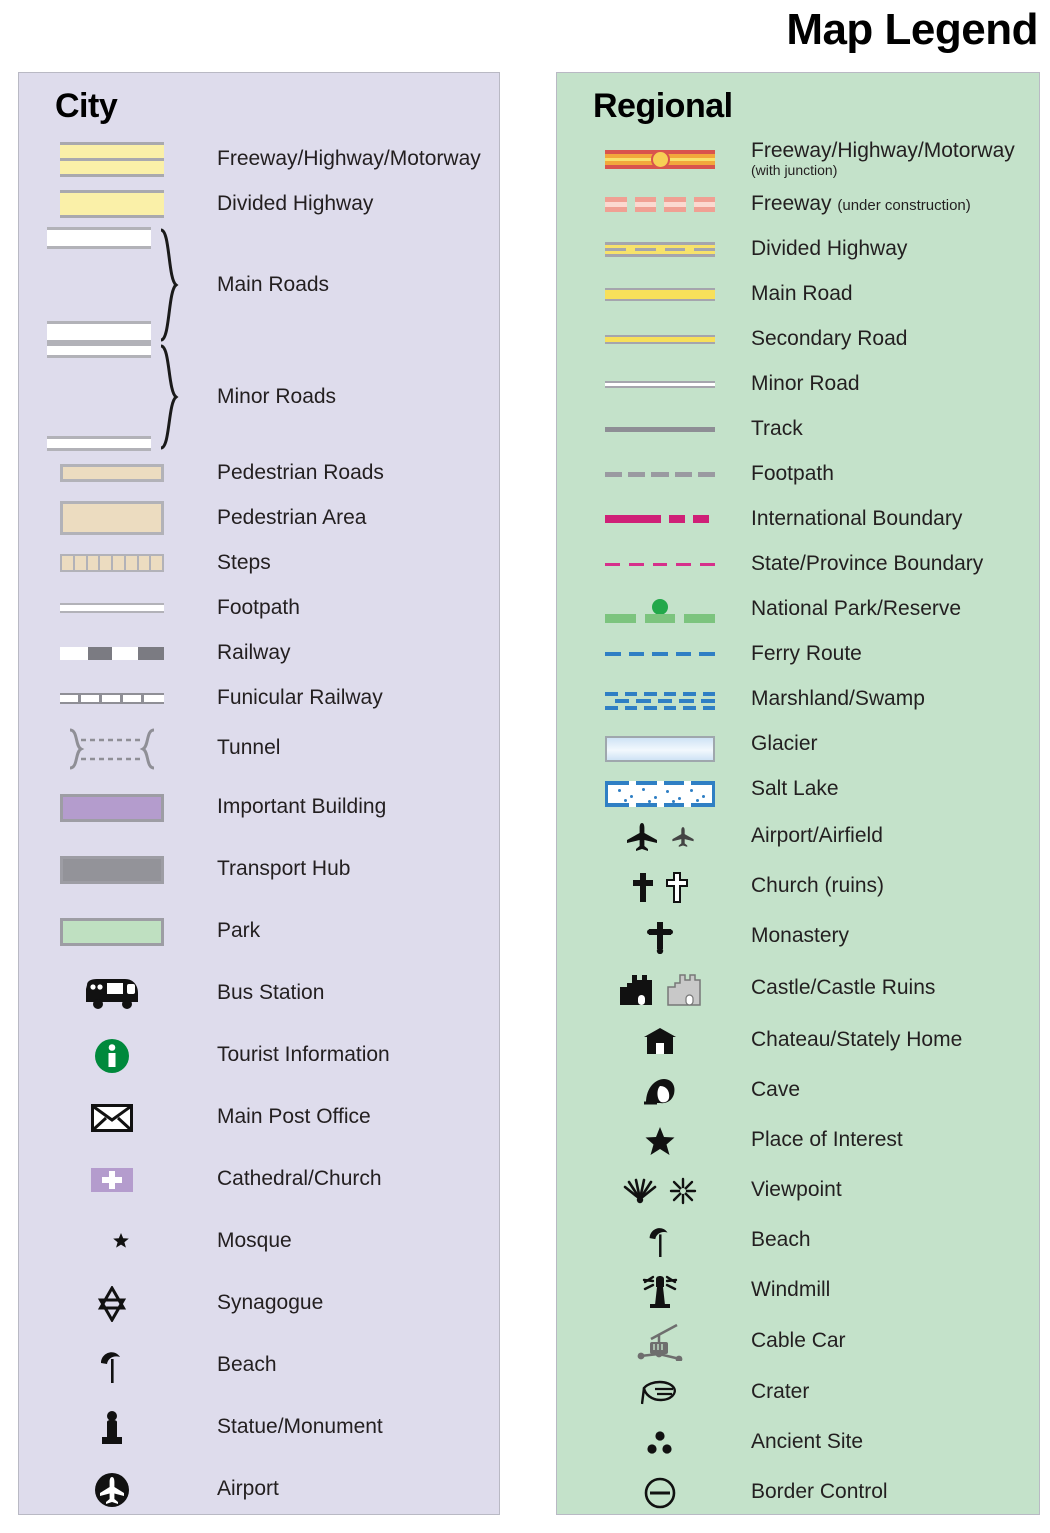 The height and width of the screenshot is (1533, 1050). Describe the element at coordinates (660, 1191) in the screenshot. I see `viewpoint-icons` at that location.